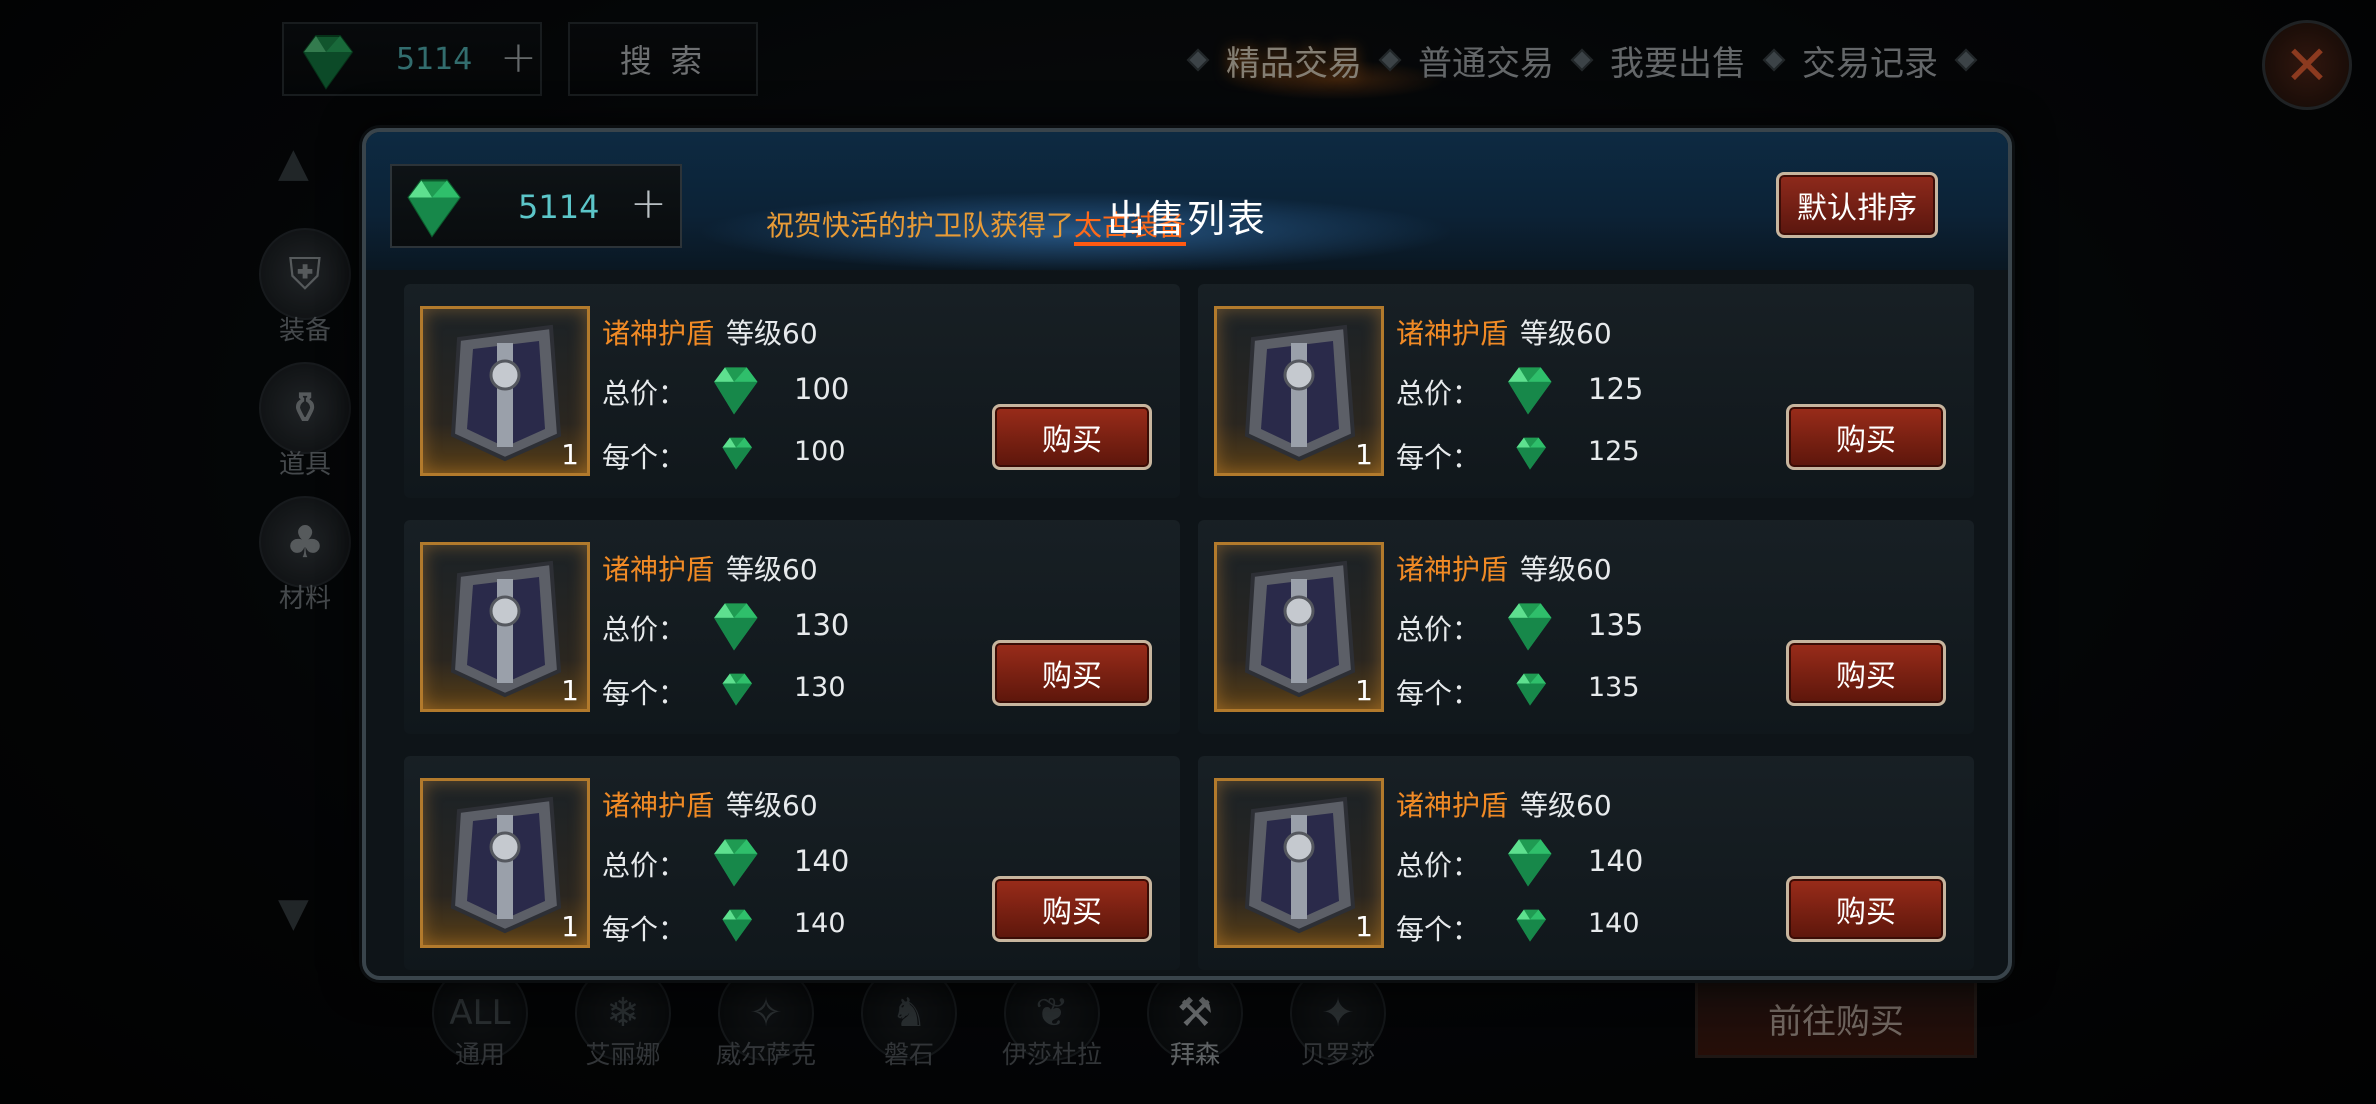 This screenshot has width=2376, height=1104. I want to click on total-price-value: 135, so click(1616, 625).